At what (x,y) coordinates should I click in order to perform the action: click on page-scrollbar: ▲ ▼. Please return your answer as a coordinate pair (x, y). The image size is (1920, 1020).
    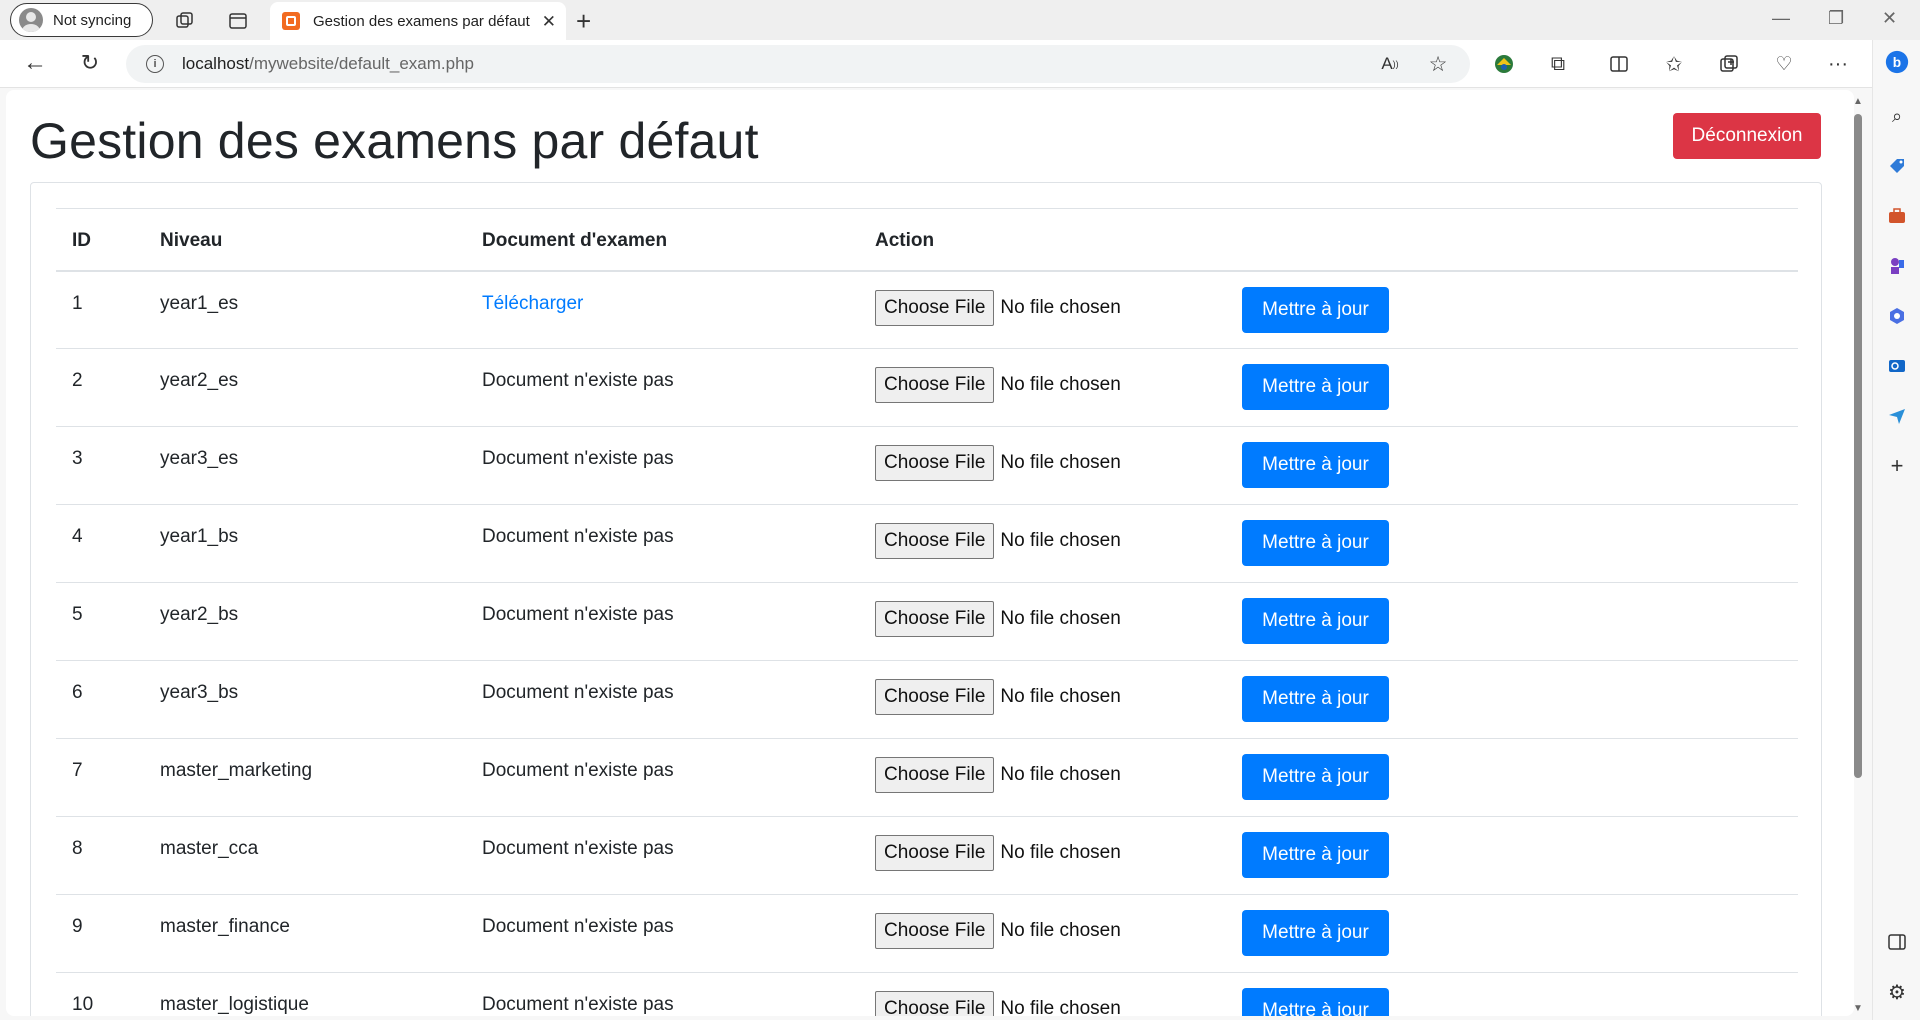
    Looking at the image, I should click on (1858, 555).